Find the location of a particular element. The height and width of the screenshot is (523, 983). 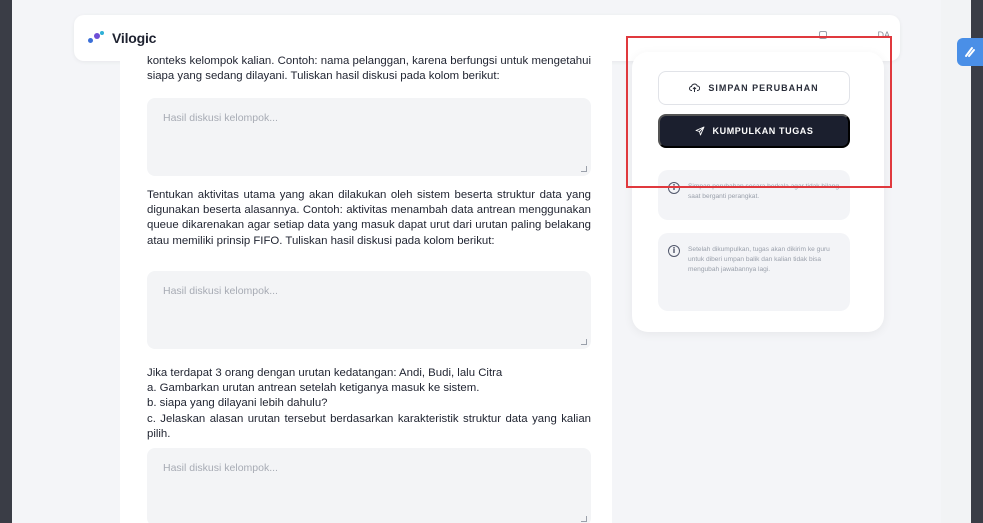

question-3-line: b. siapa yang dilayani lebih dahulu? is located at coordinates (237, 403).